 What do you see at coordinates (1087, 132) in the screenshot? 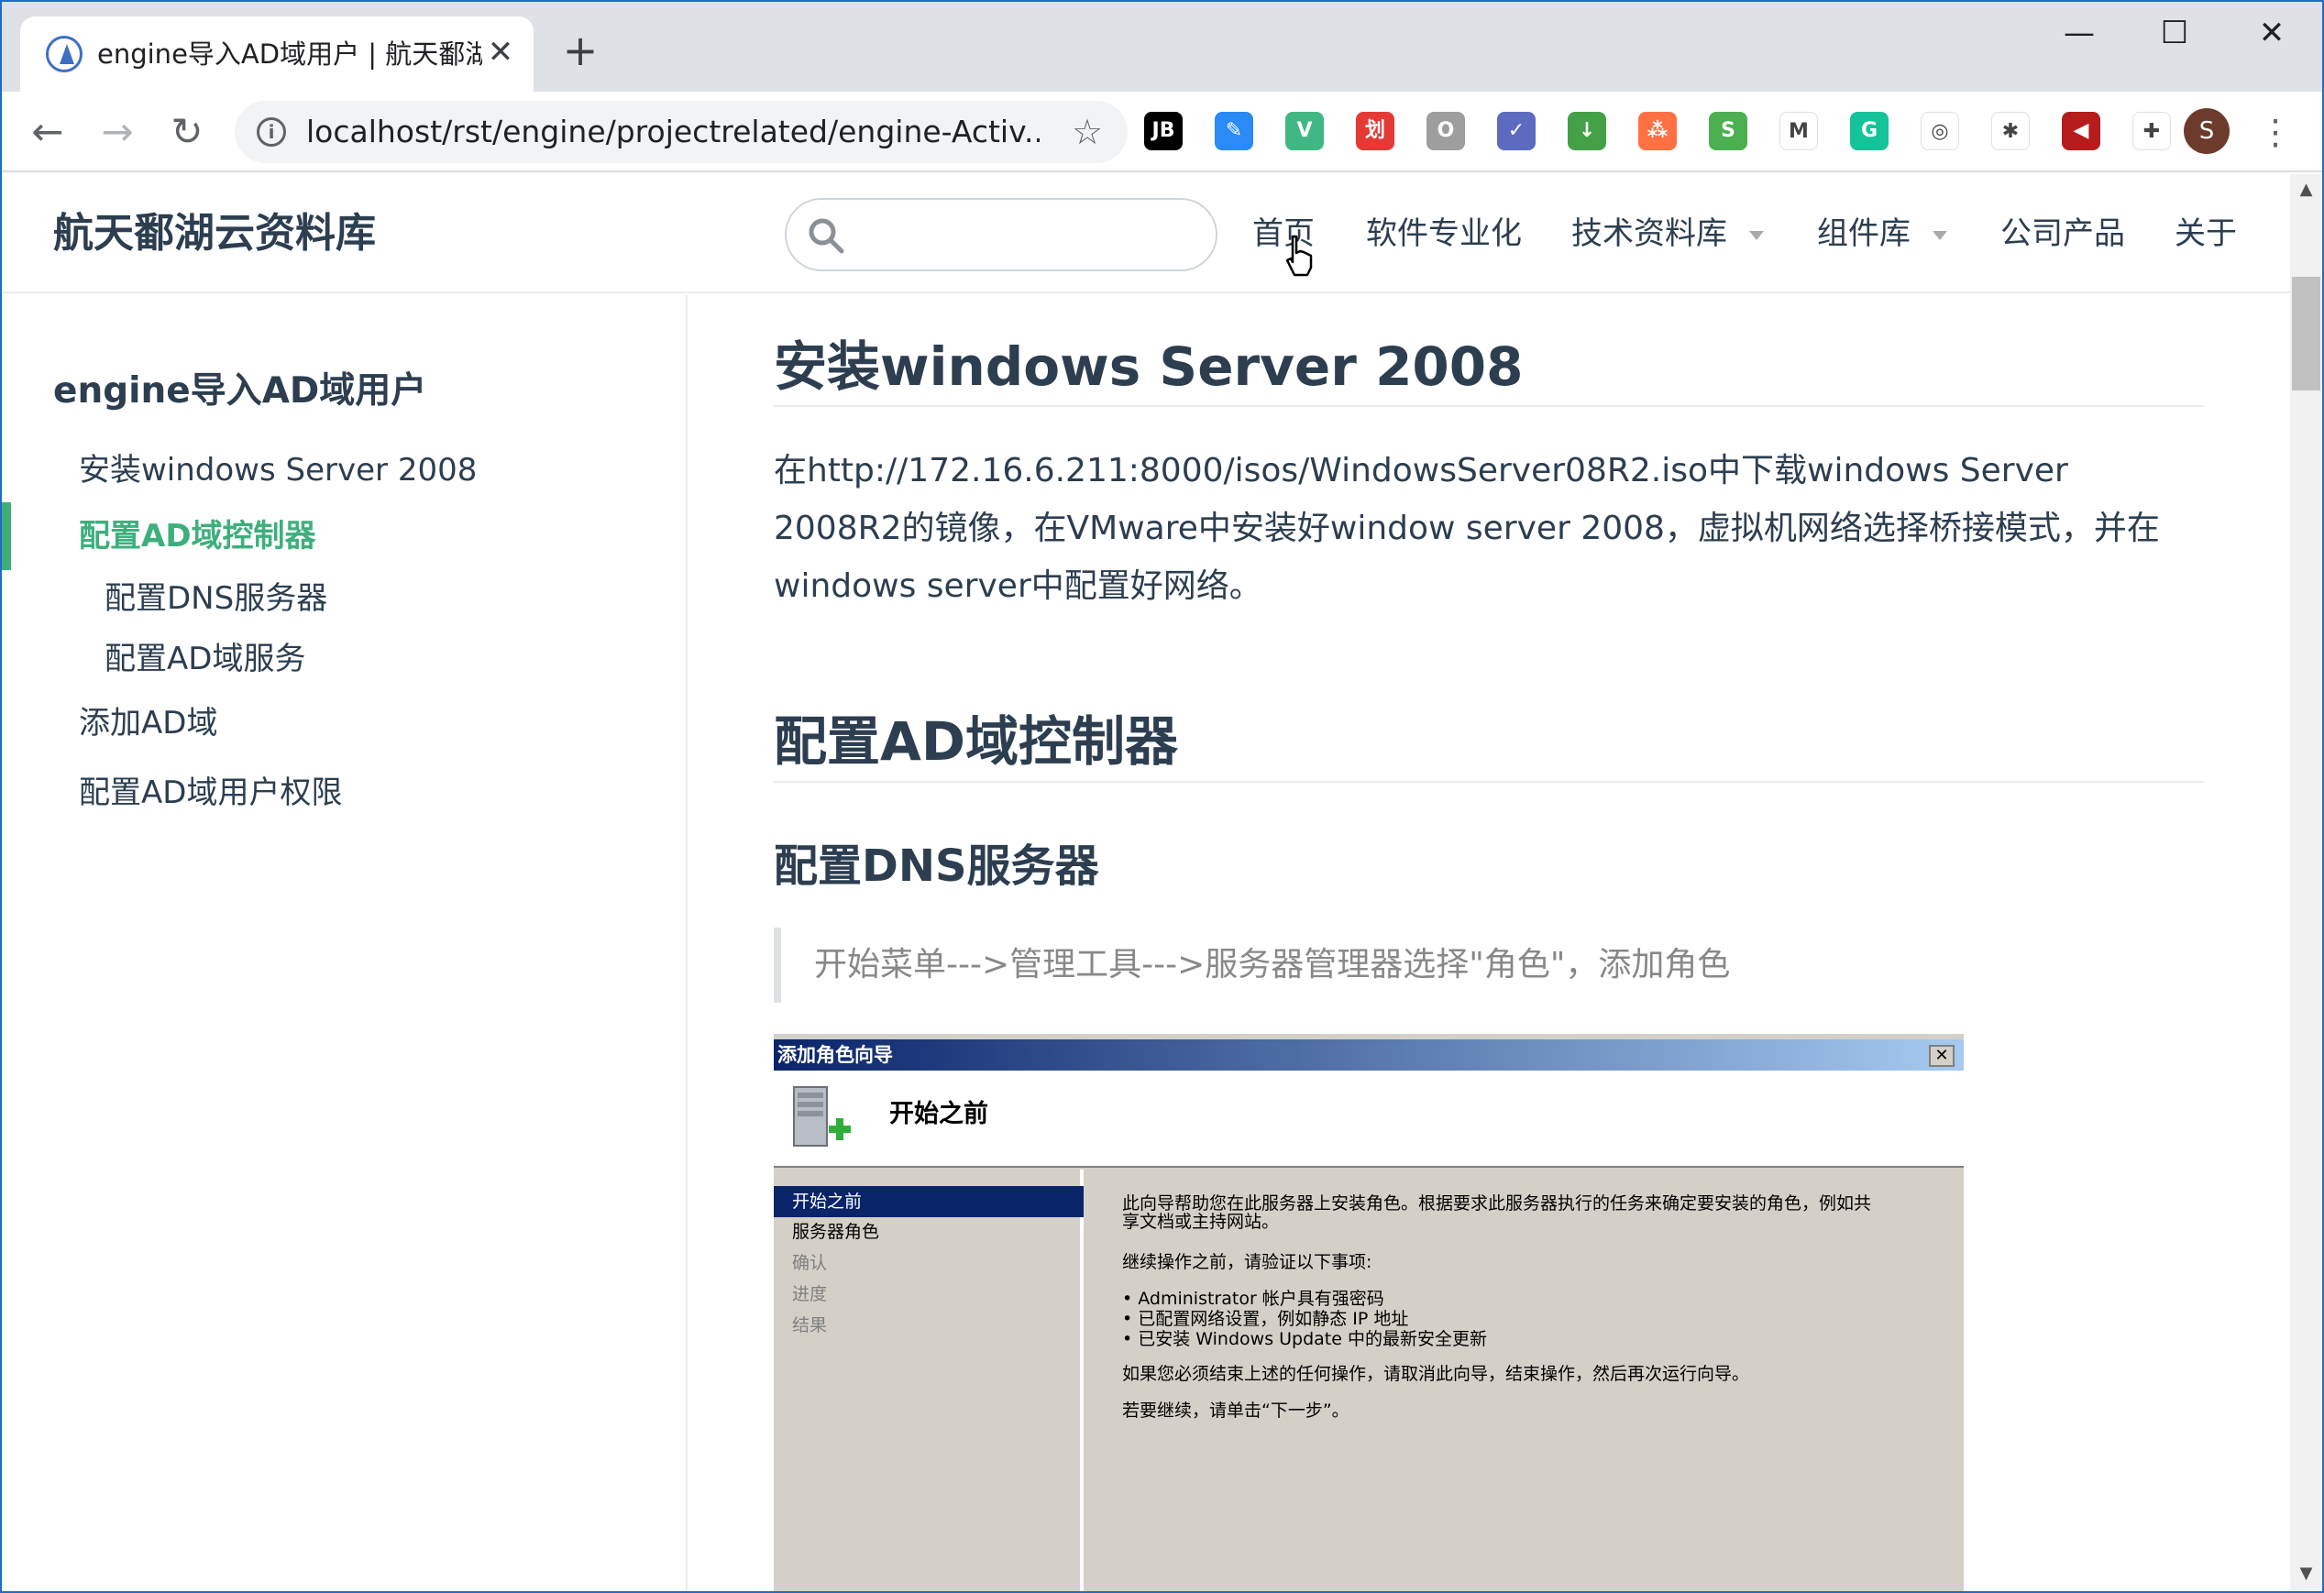
I see `bookmark-star-icon: ☆` at bounding box center [1087, 132].